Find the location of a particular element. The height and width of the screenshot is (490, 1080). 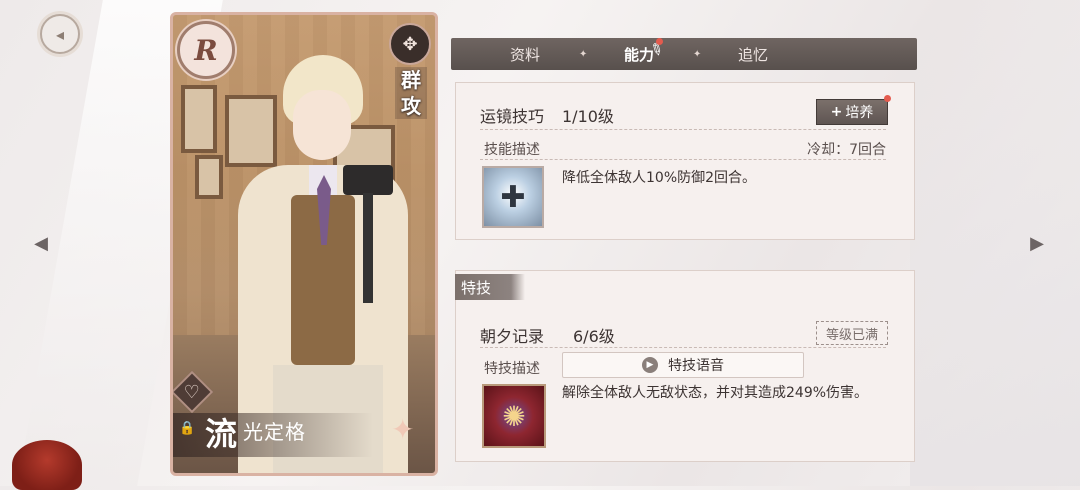

attack-type-icon: ✥ is located at coordinates (410, 44).